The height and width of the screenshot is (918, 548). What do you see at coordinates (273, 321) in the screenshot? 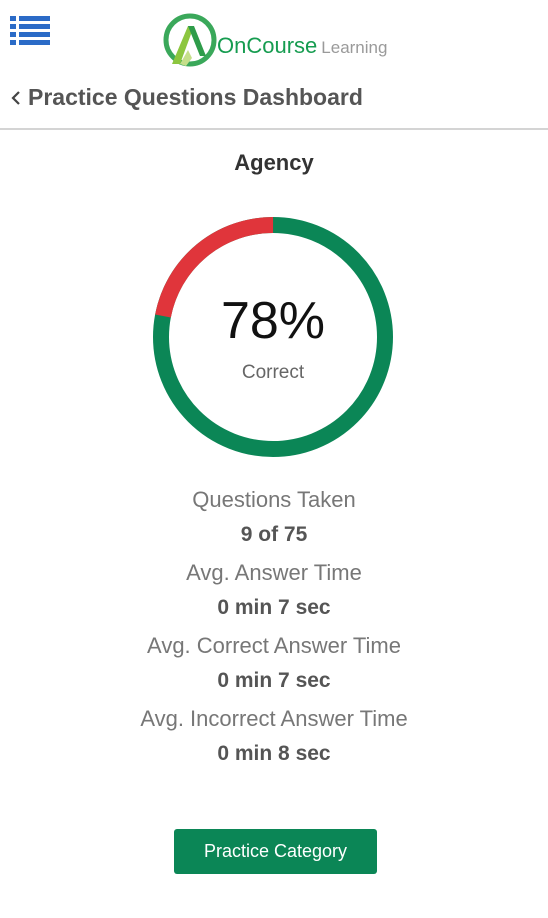
I see `score-percent: 78%` at bounding box center [273, 321].